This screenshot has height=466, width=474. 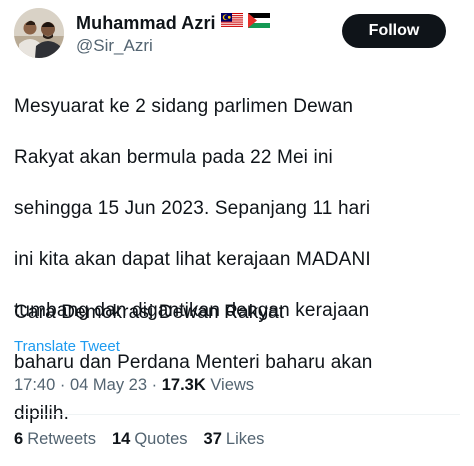 I want to click on author-handle: @Sir_Azri, so click(x=173, y=46).